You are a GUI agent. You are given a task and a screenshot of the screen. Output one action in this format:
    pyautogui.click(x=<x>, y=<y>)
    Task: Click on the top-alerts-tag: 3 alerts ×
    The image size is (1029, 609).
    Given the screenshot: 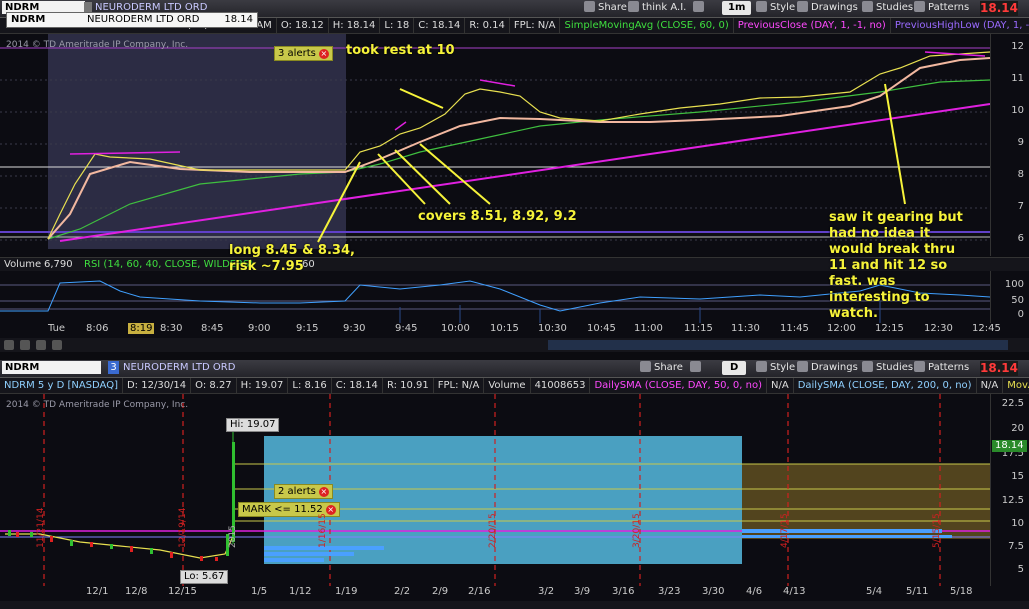 What is the action you would take?
    pyautogui.click(x=303, y=53)
    